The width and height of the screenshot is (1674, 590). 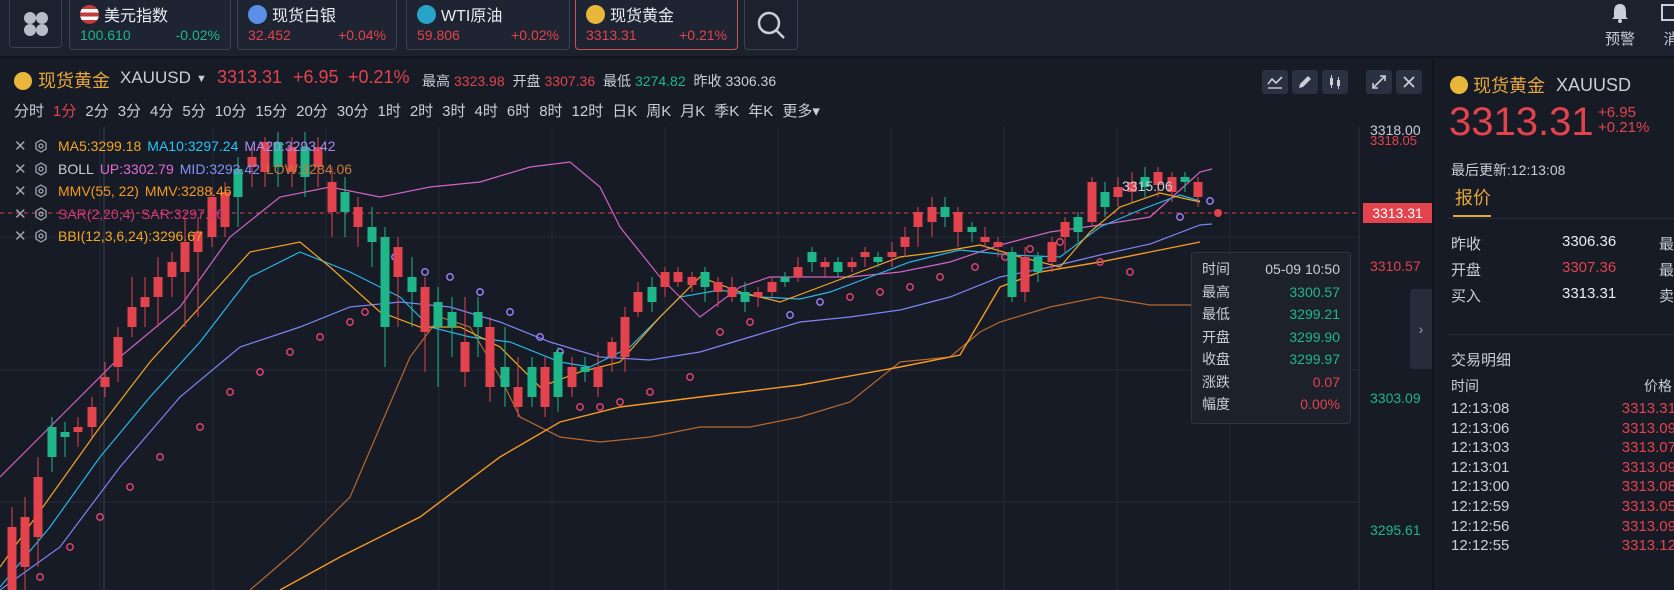 I want to click on period-option: 1时, so click(x=388, y=111).